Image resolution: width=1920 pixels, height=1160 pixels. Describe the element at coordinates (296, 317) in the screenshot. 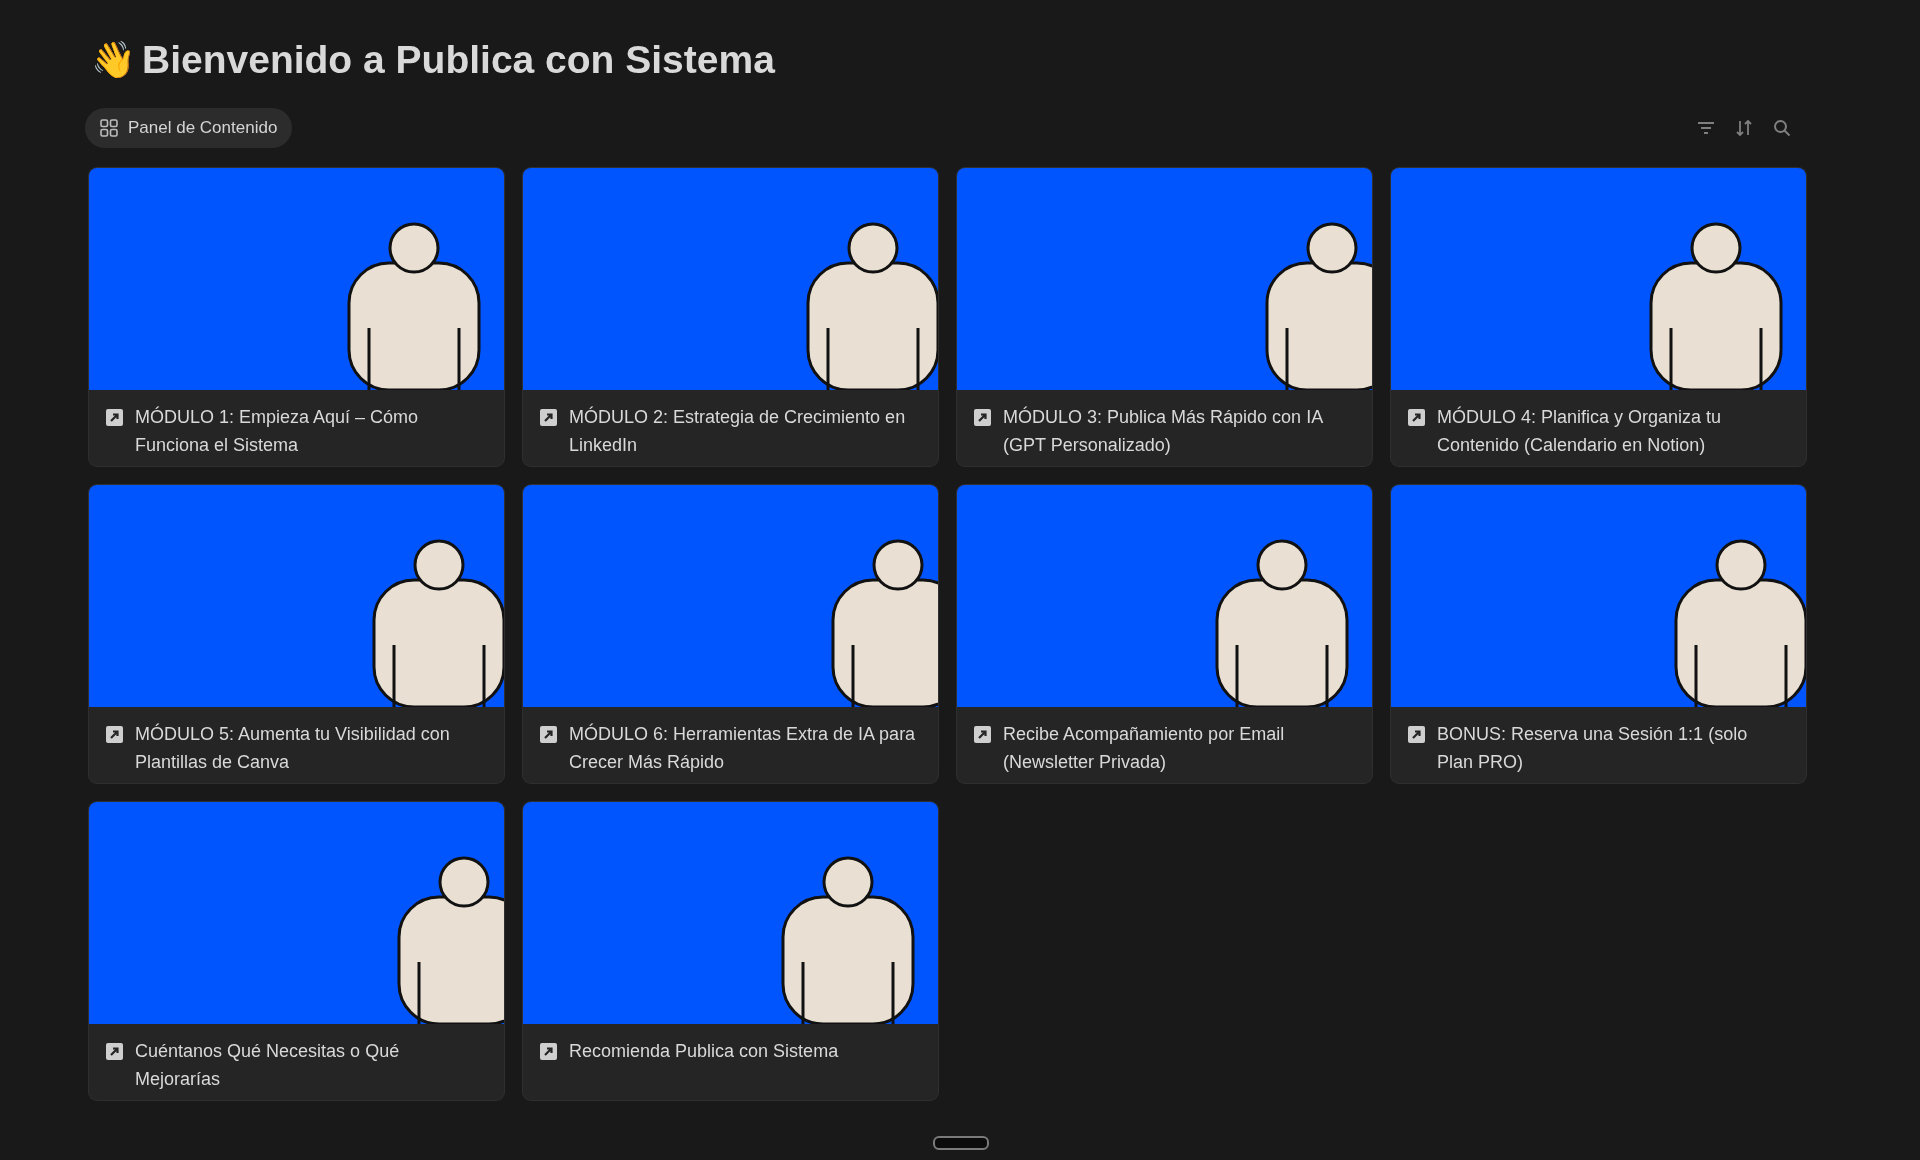

I see `content-card: MÓDULO 1: Empieza Aquí – Cómo Funciona el Sistema` at that location.